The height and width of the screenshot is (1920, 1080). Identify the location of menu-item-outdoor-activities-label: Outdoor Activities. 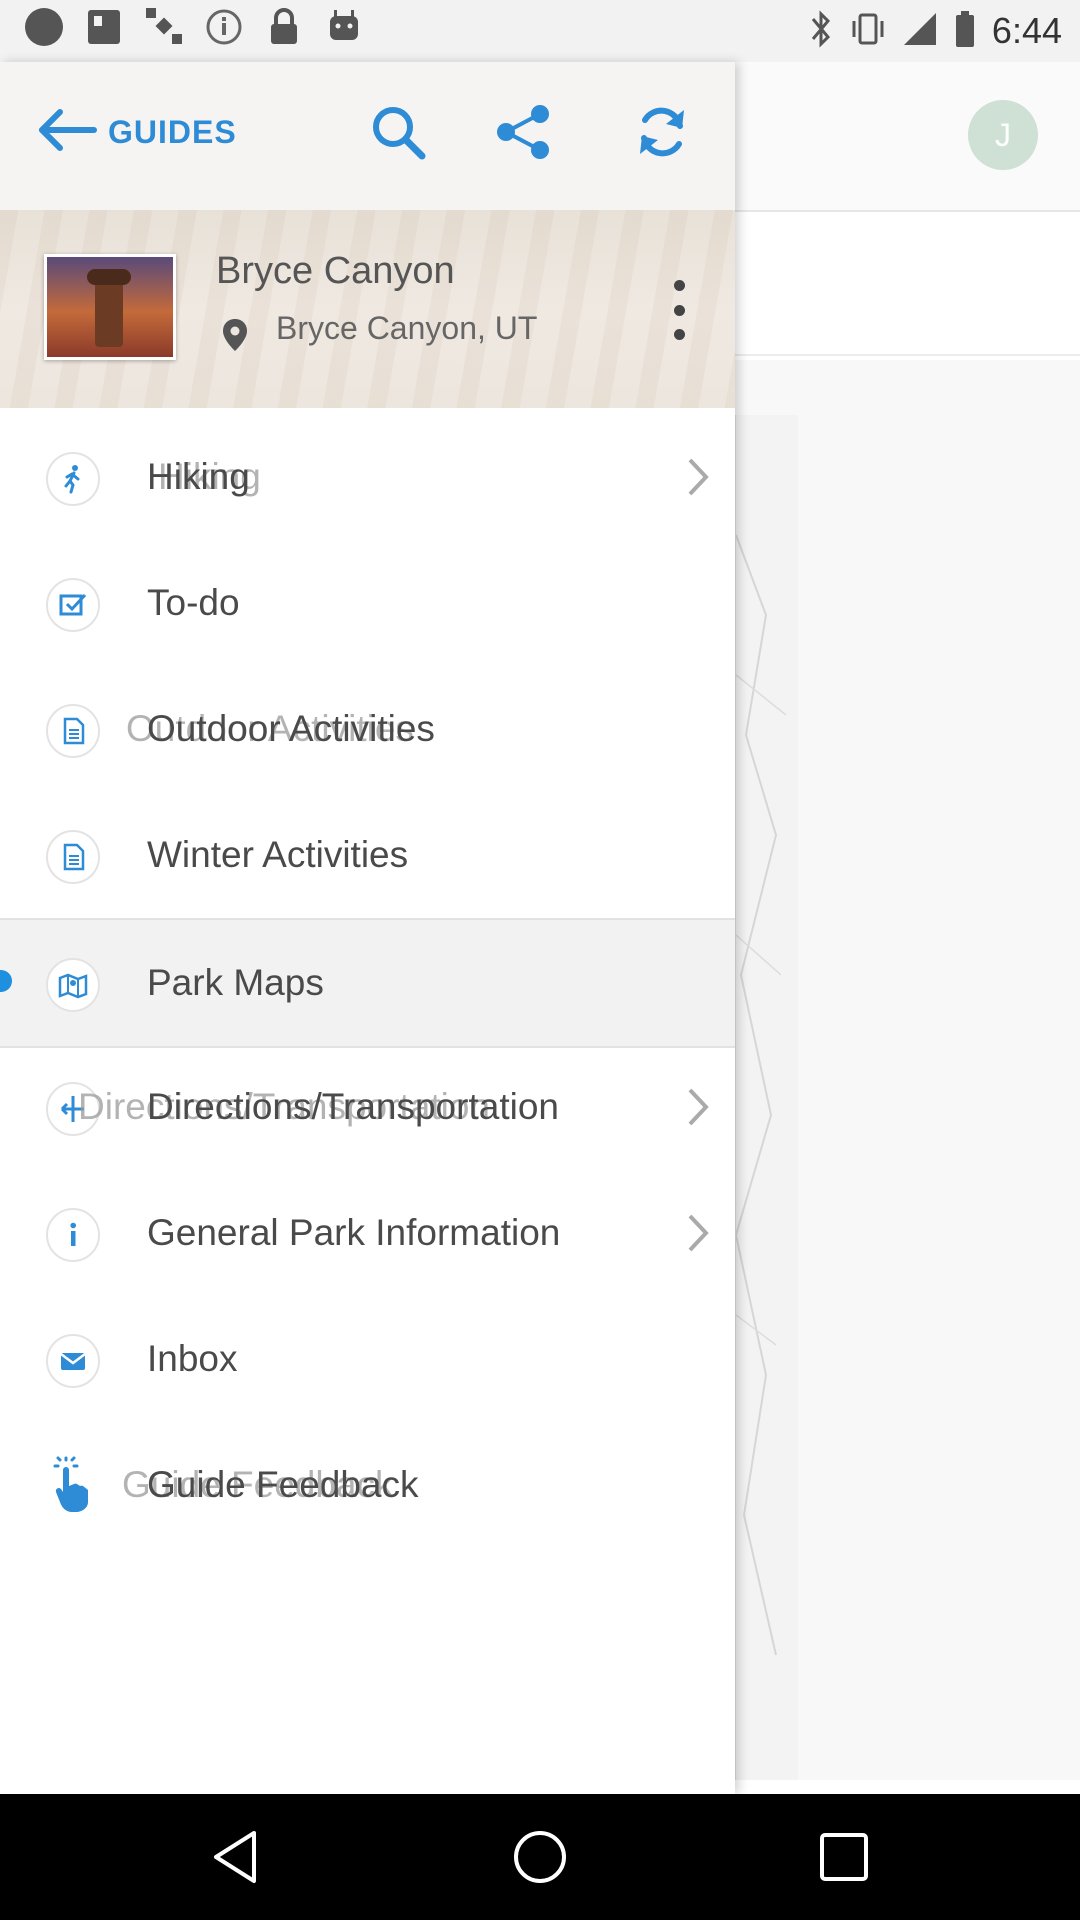
(291, 728).